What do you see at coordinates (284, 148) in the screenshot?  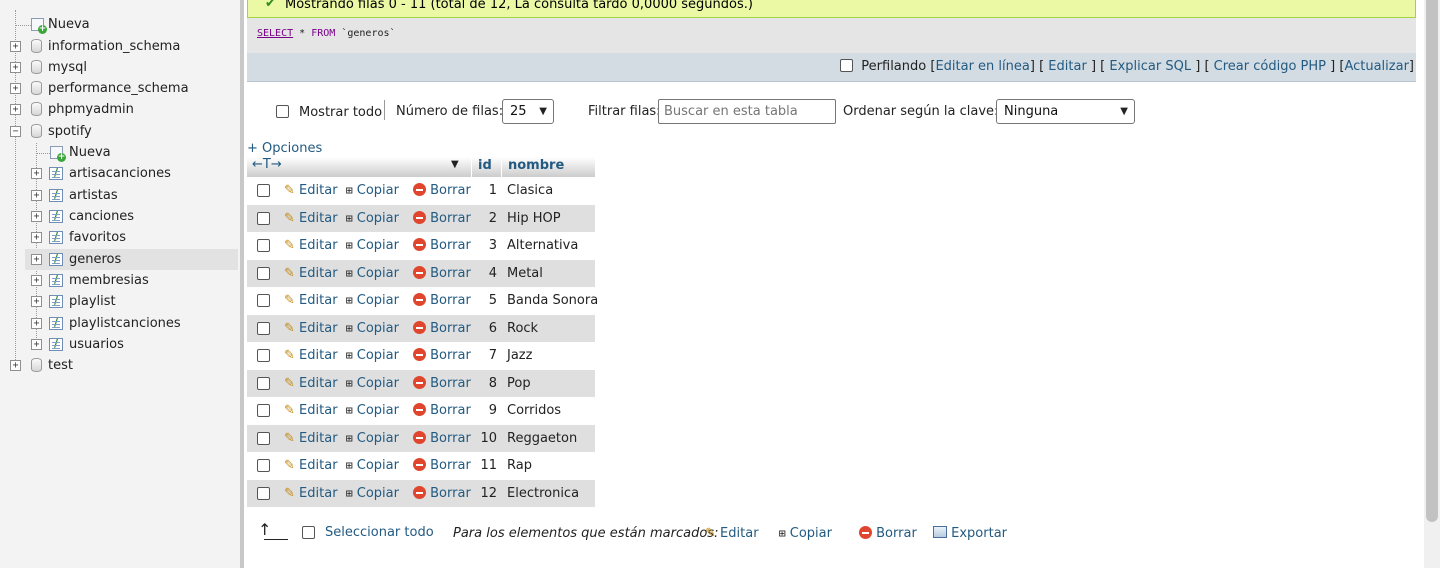 I see `options-link: + Opciones` at bounding box center [284, 148].